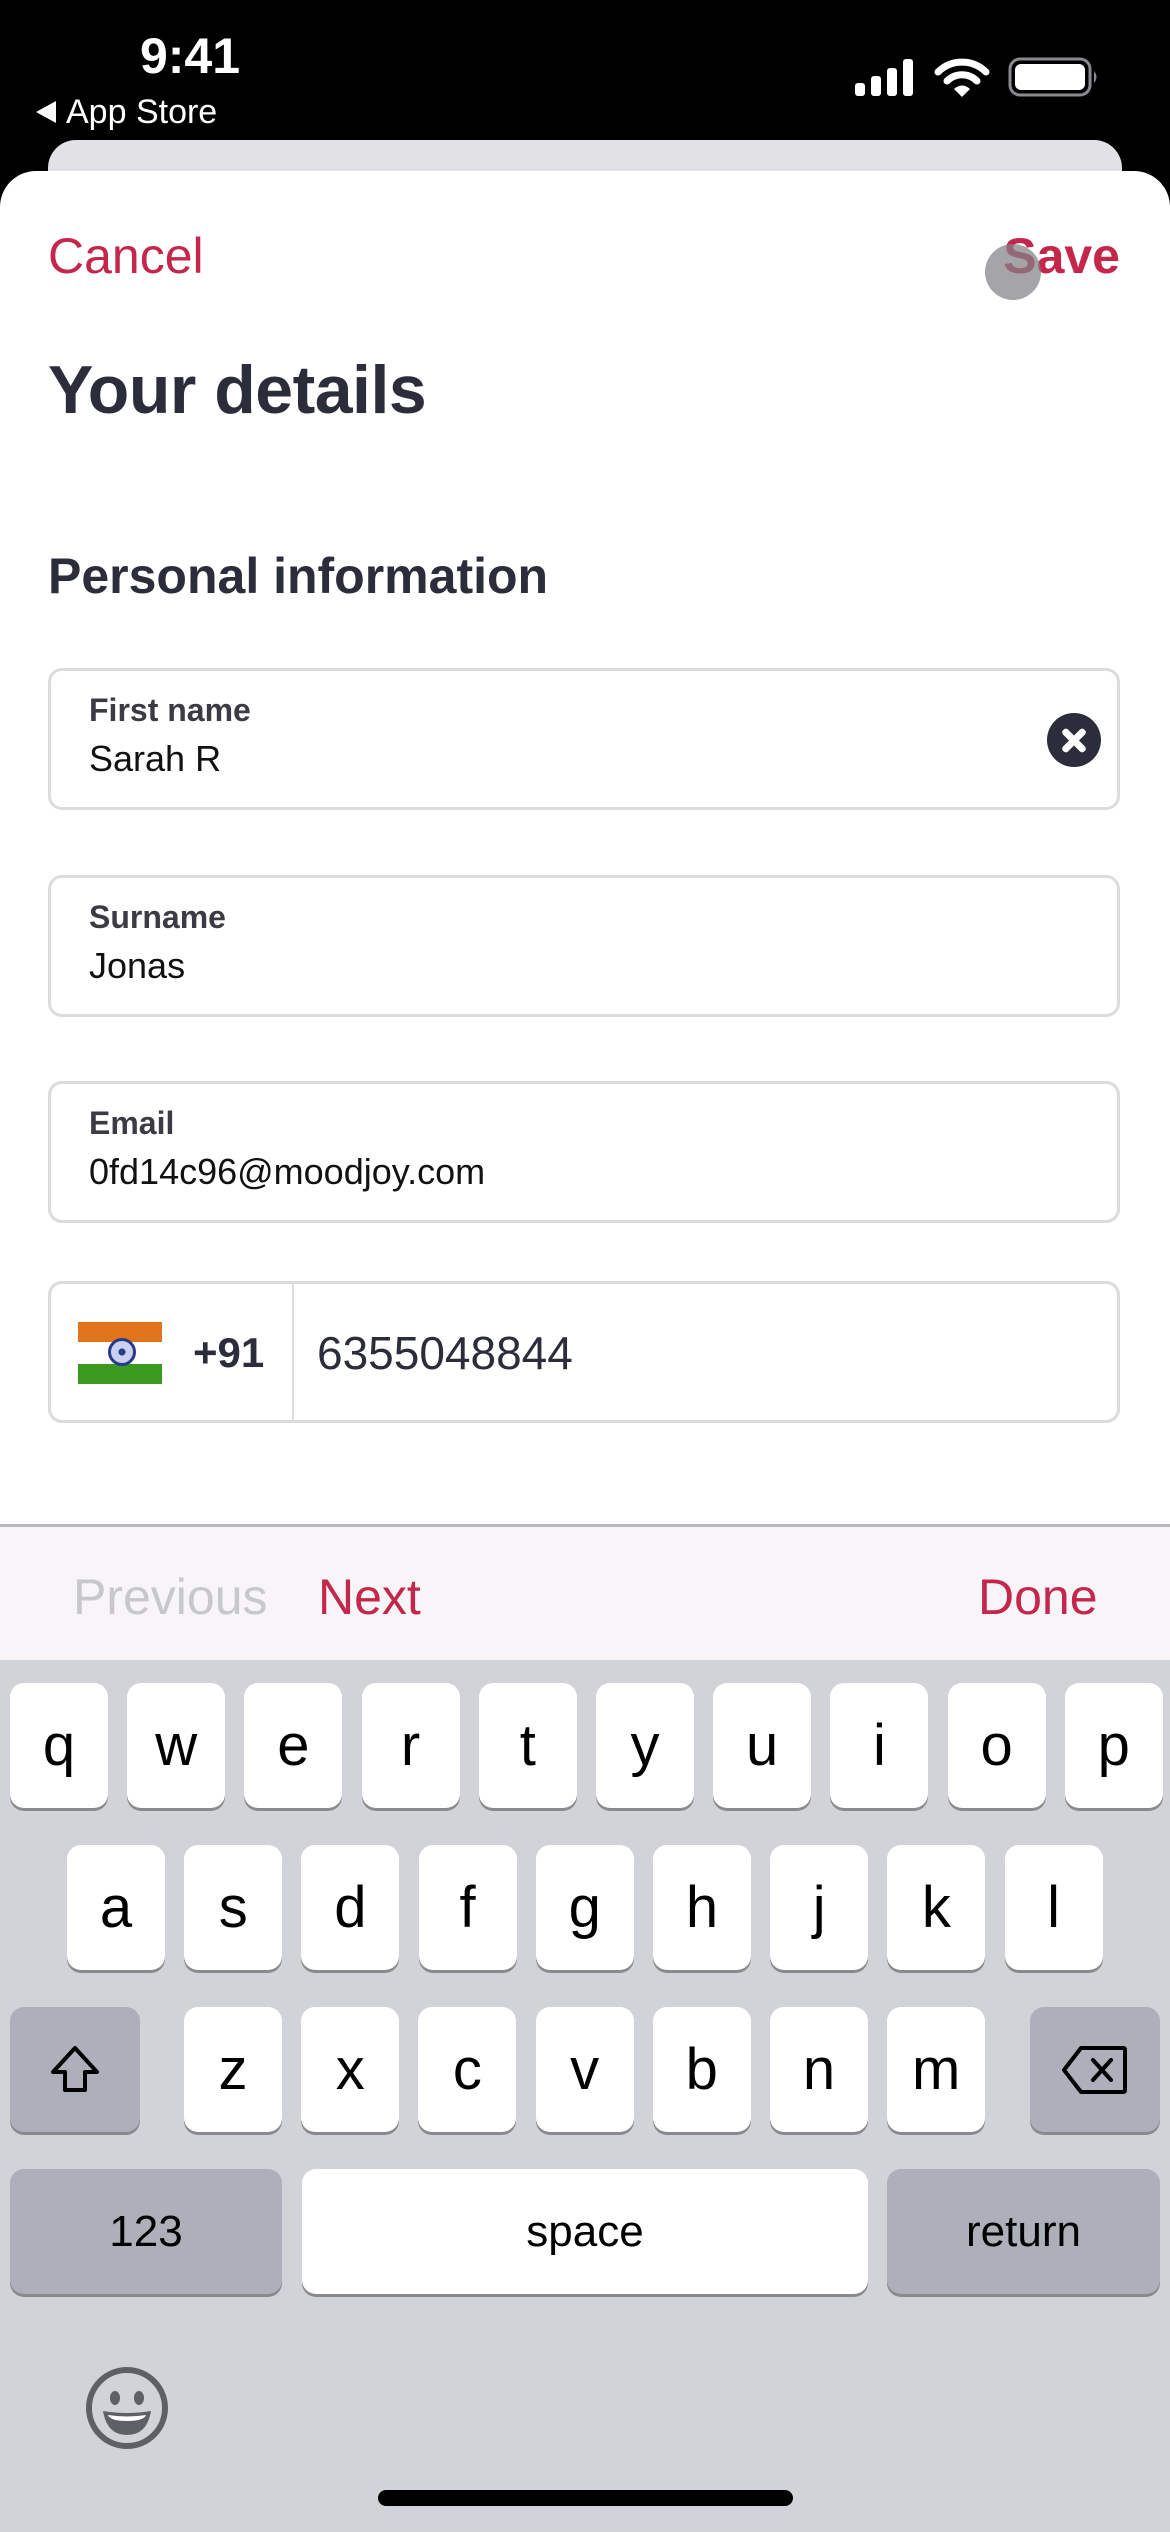 The height and width of the screenshot is (2532, 1170). I want to click on backspace-icon, so click(1094, 2069).